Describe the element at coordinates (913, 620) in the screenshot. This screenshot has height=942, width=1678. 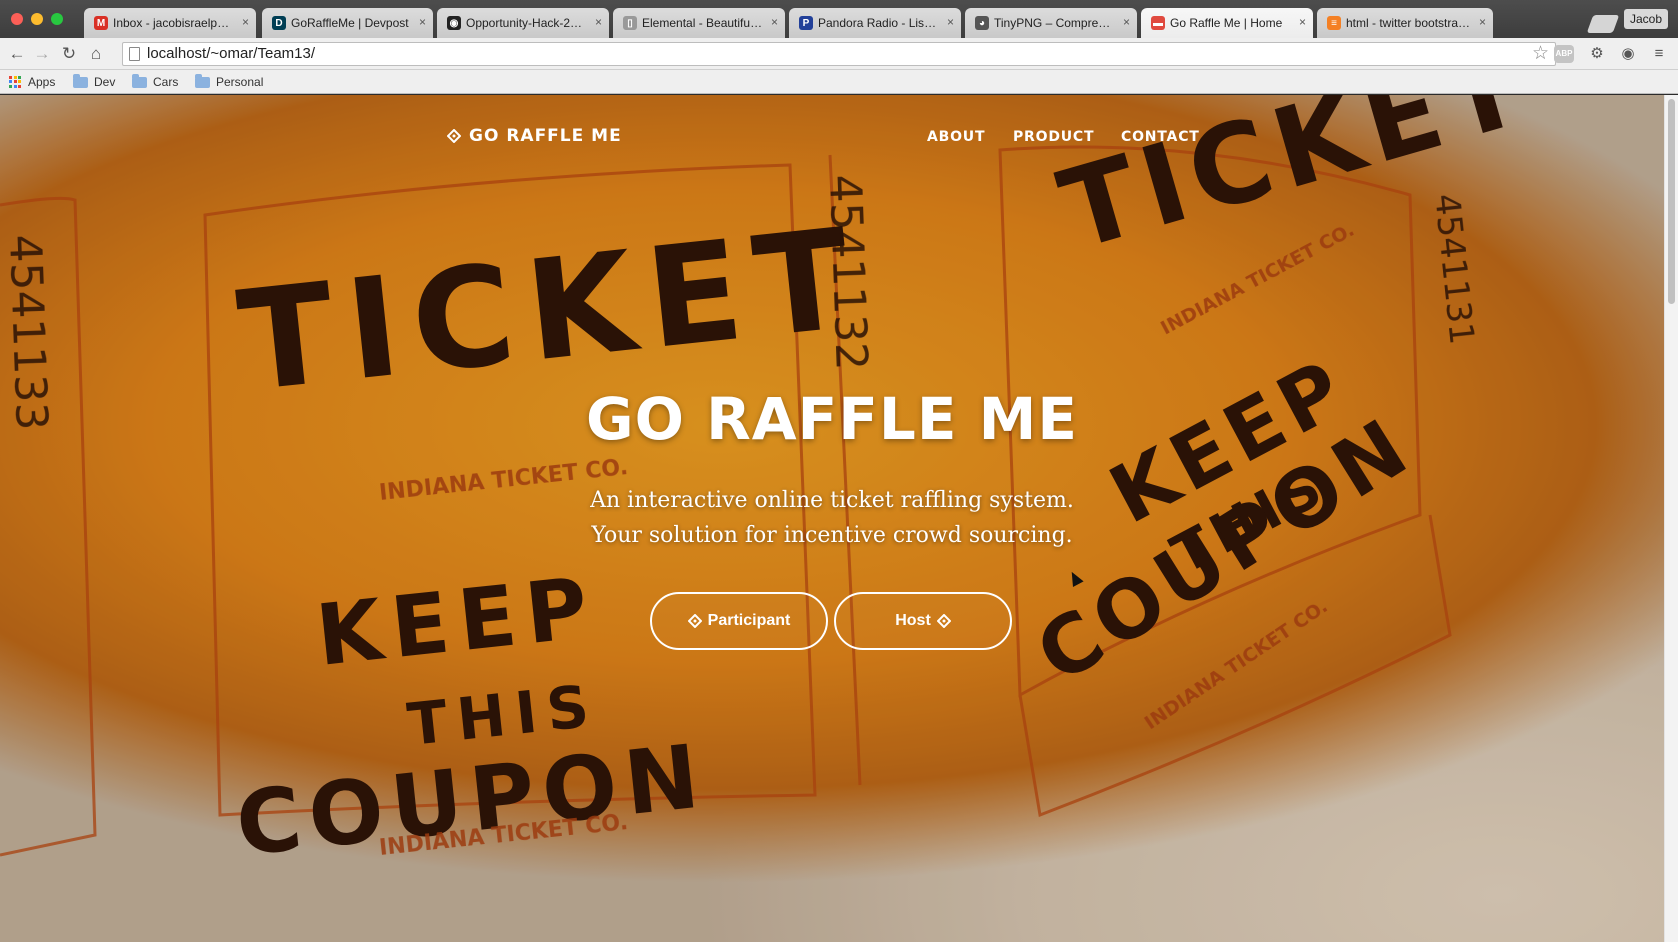
I see `host-button-label: Host` at that location.